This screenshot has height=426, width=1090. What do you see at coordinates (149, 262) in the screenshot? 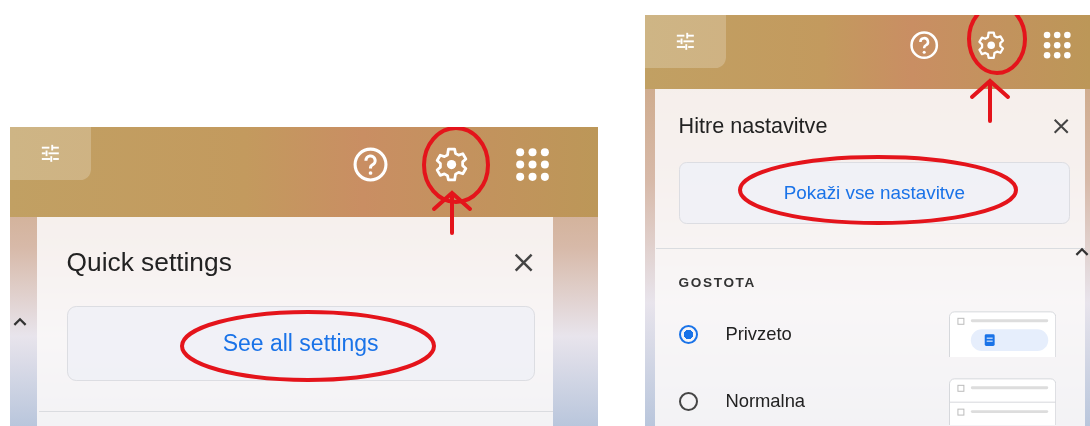
I see `panel-title: Quick settings` at bounding box center [149, 262].